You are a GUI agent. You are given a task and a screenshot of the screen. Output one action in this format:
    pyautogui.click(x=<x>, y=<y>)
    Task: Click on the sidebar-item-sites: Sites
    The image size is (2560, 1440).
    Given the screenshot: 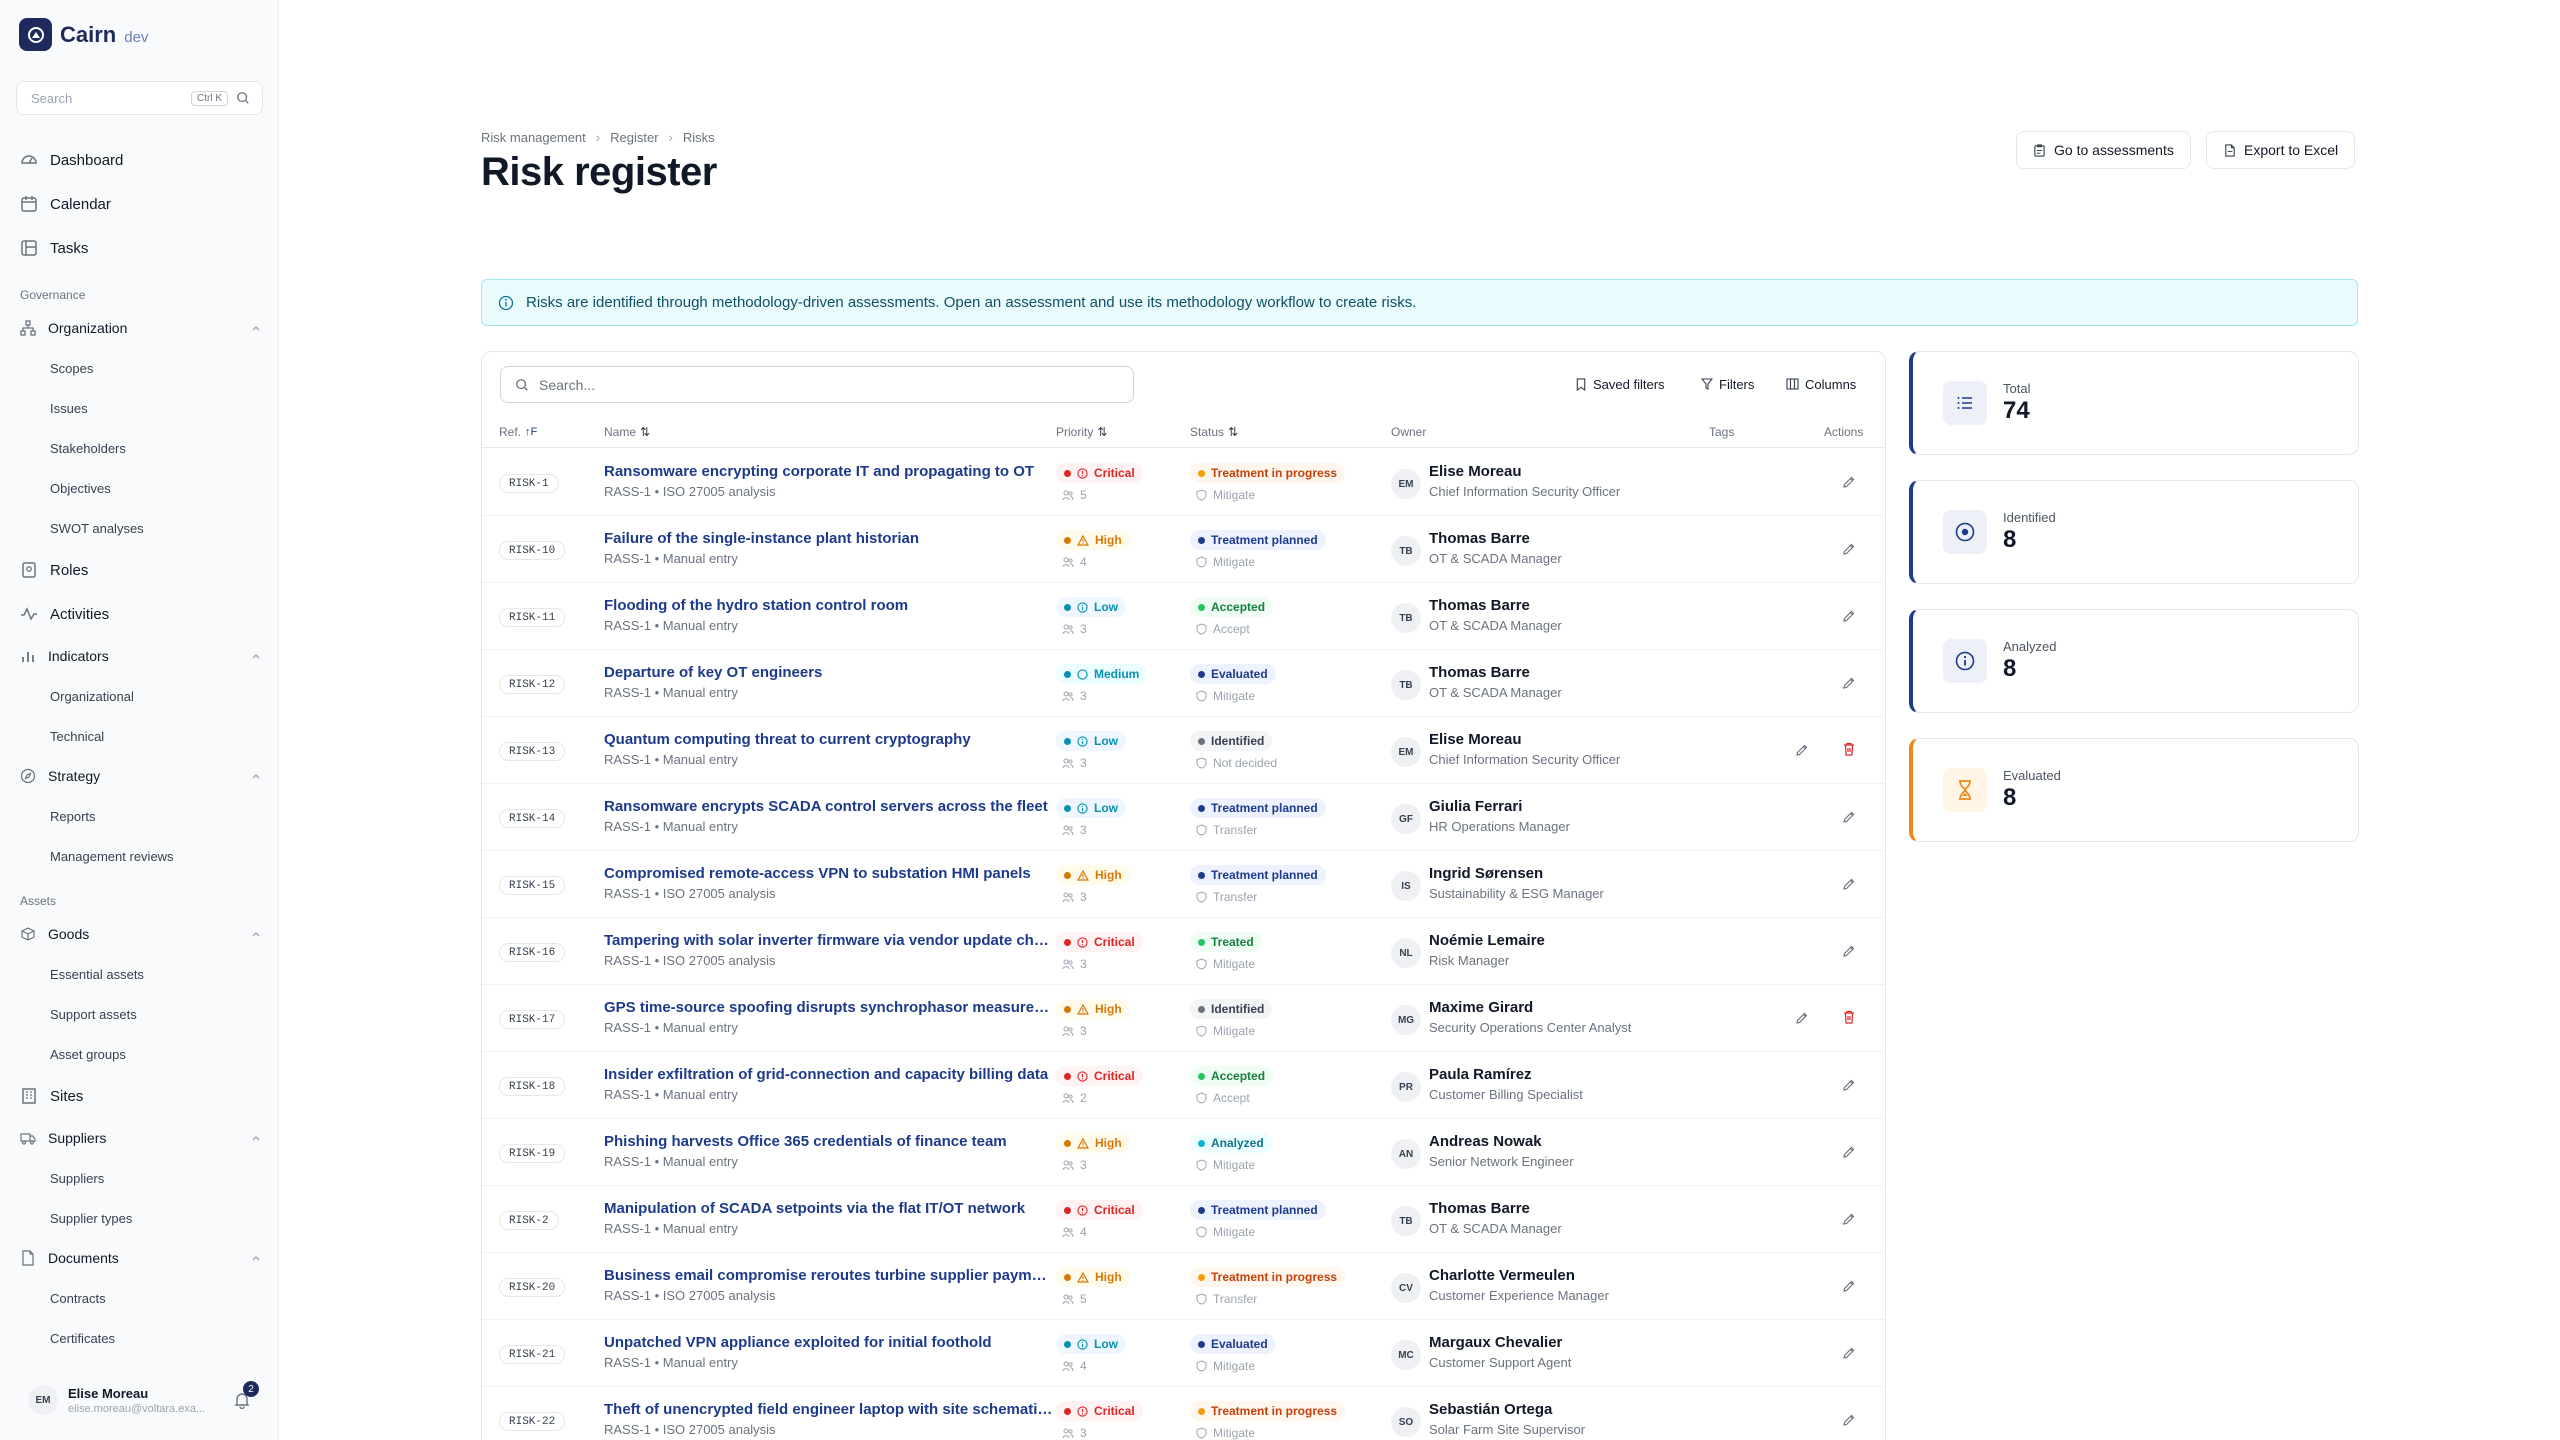 What is the action you would take?
    pyautogui.click(x=139, y=1096)
    